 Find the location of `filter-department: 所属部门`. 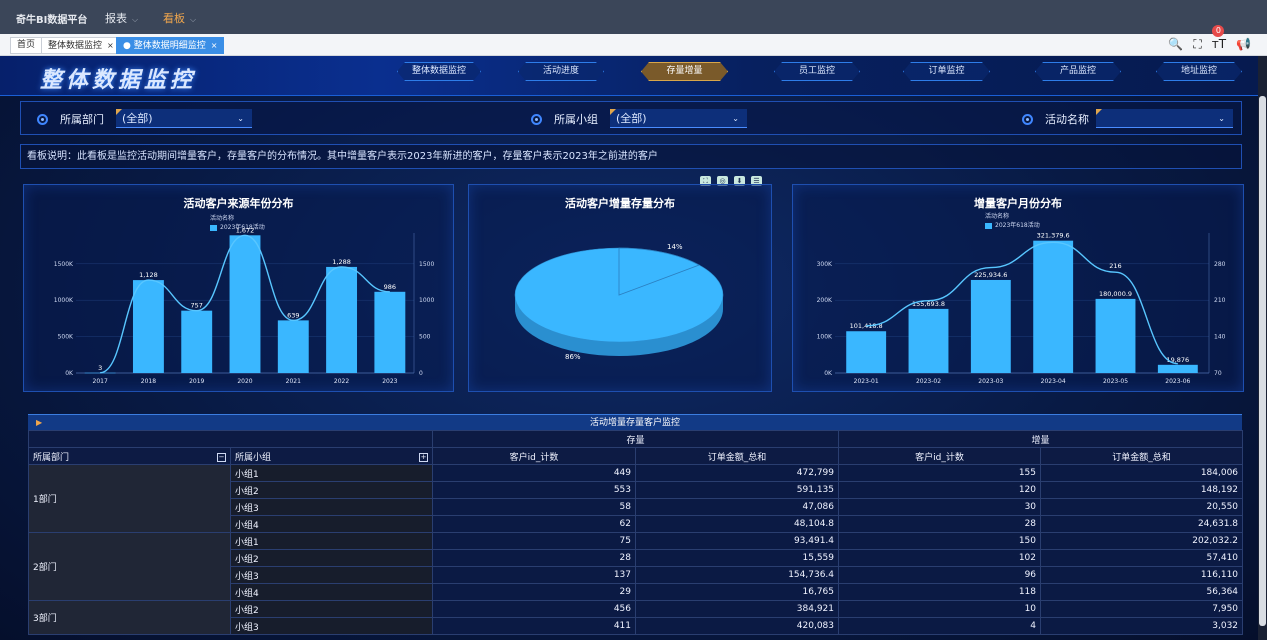

filter-department: 所属部门 is located at coordinates (70, 119).